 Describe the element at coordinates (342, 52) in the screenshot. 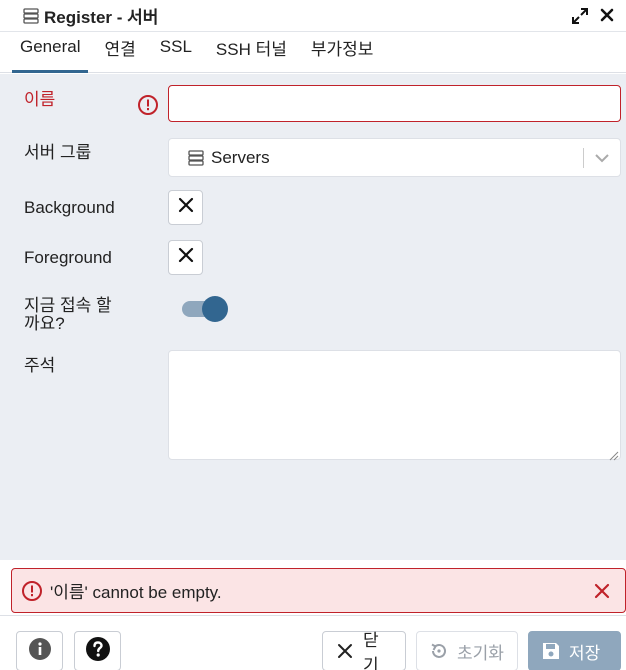

I see `tab-advanced: 부가정보` at that location.